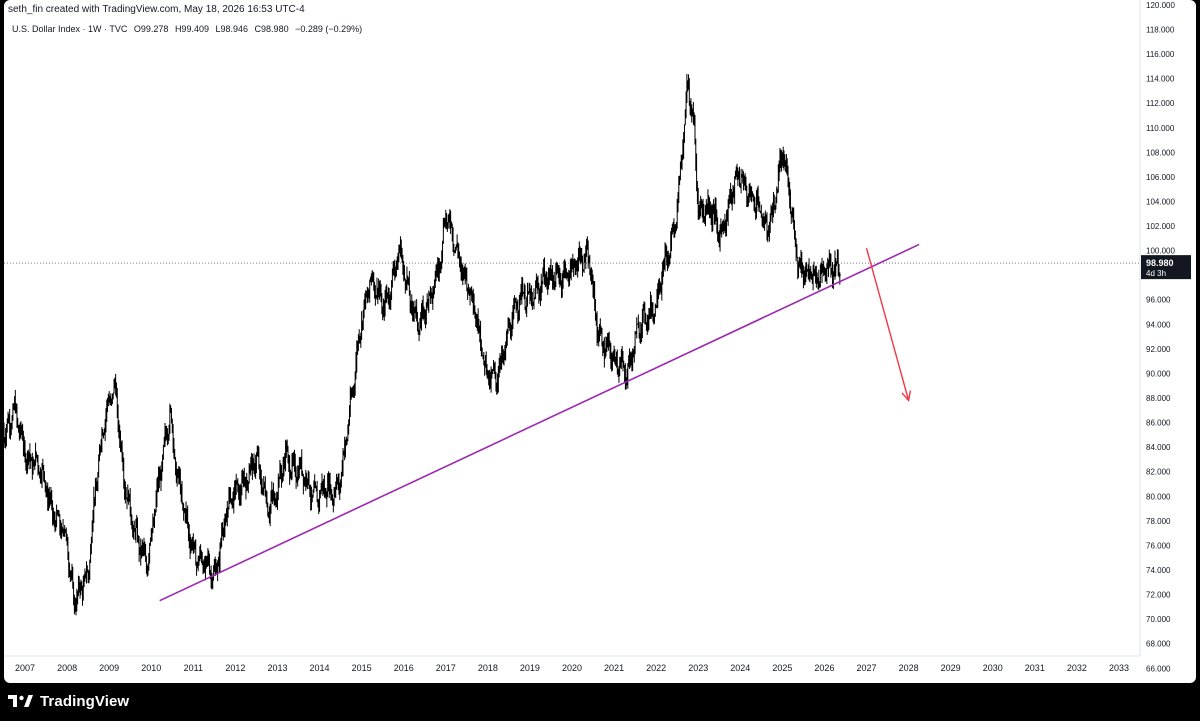 The width and height of the screenshot is (1200, 721). Describe the element at coordinates (277, 668) in the screenshot. I see `x-tick-label: 2013` at that location.